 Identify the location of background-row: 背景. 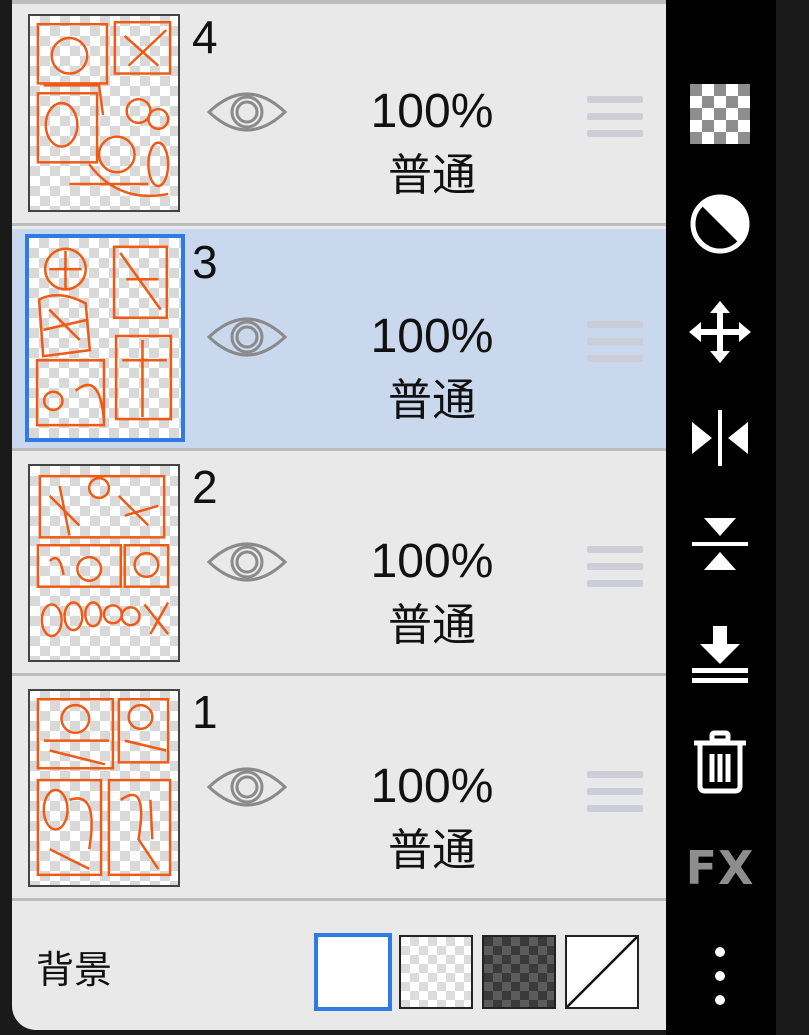
(339, 969).